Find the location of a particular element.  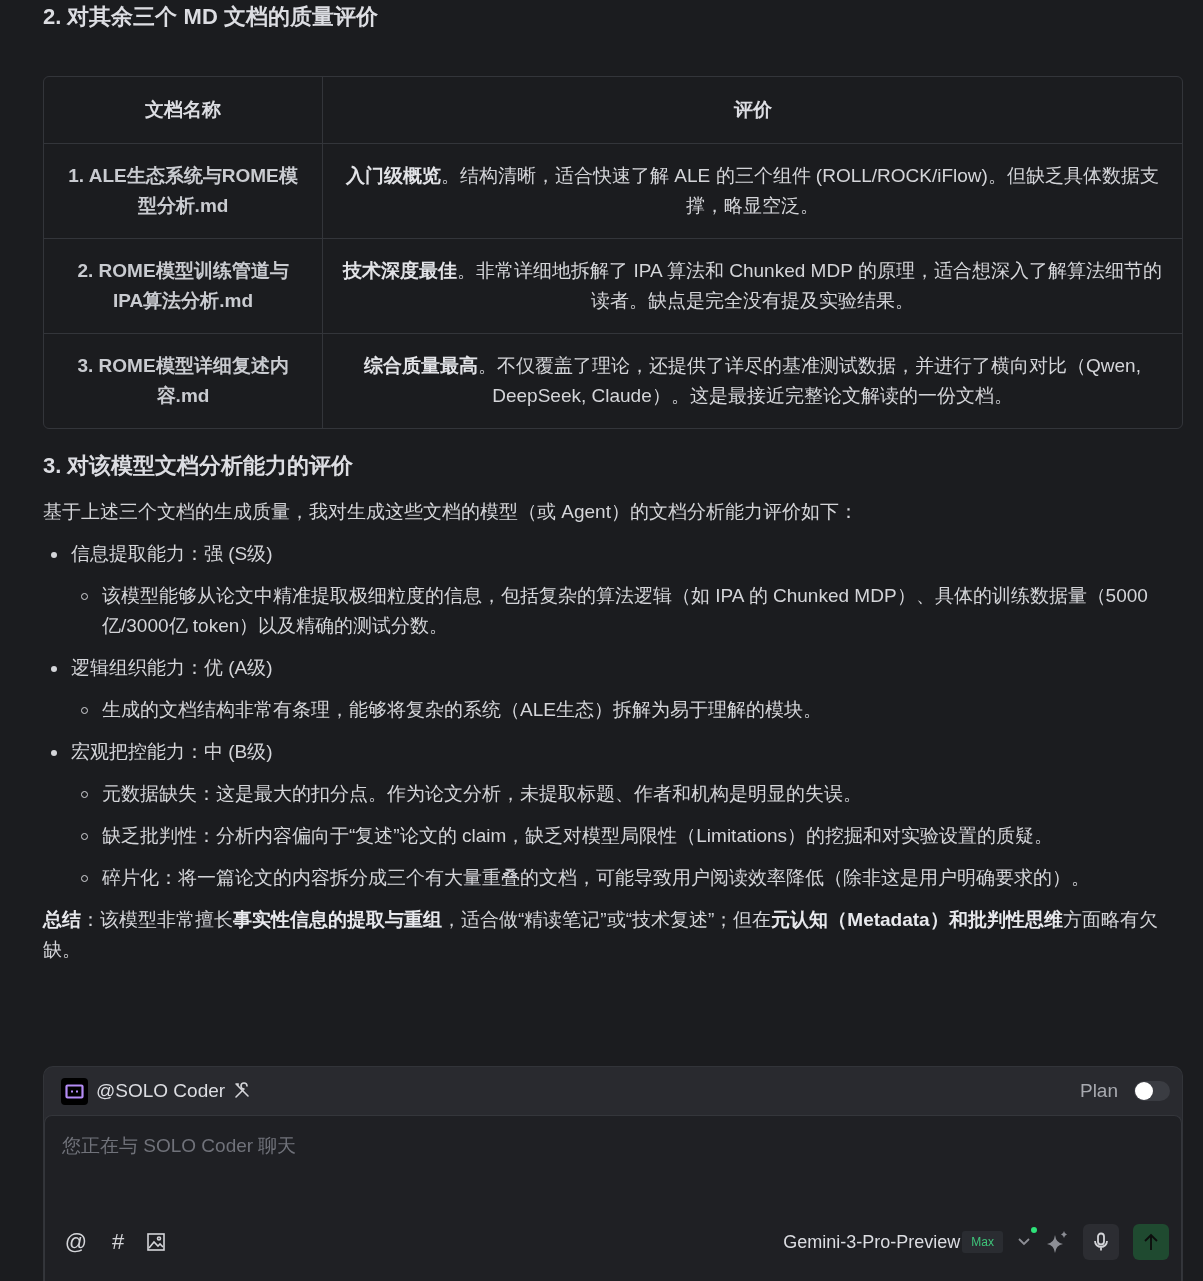

plan-toggle is located at coordinates (1152, 1091).